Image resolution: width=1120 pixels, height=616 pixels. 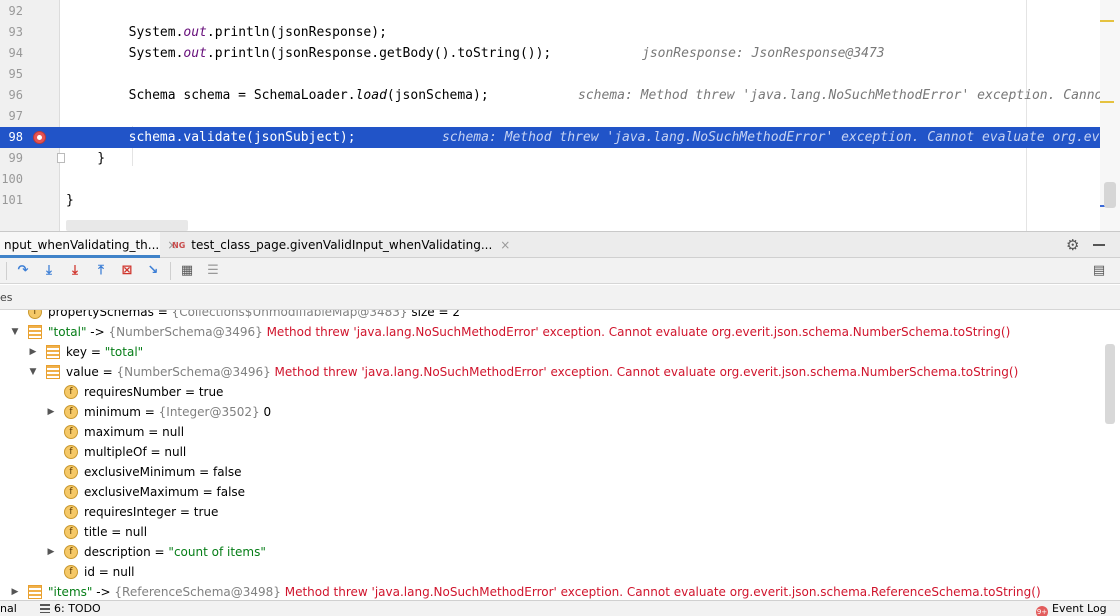 I want to click on code-line: 95, so click(x=556, y=74).